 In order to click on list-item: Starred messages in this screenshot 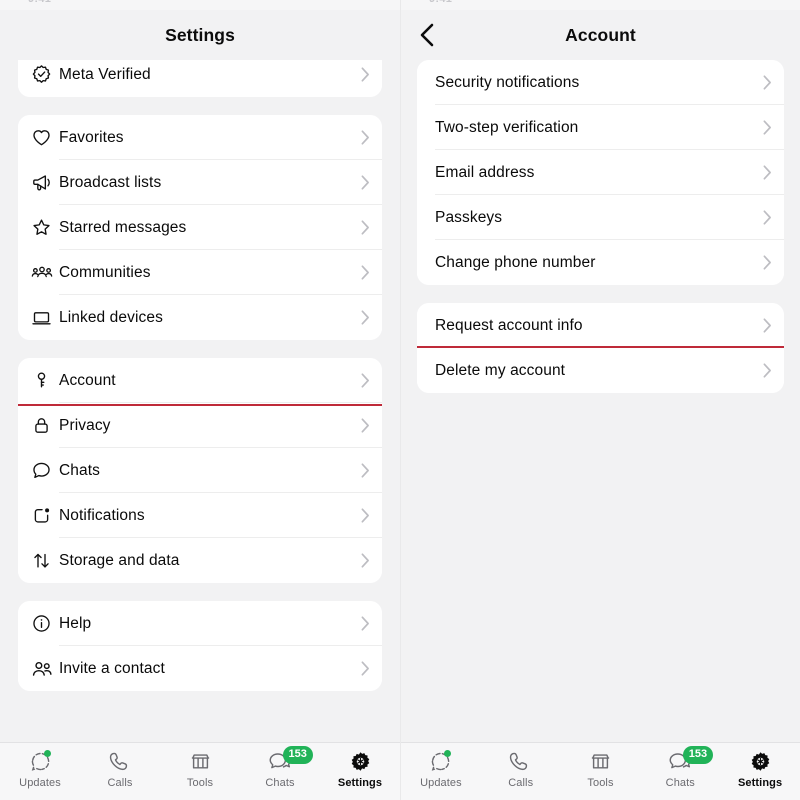, I will do `click(200, 227)`.